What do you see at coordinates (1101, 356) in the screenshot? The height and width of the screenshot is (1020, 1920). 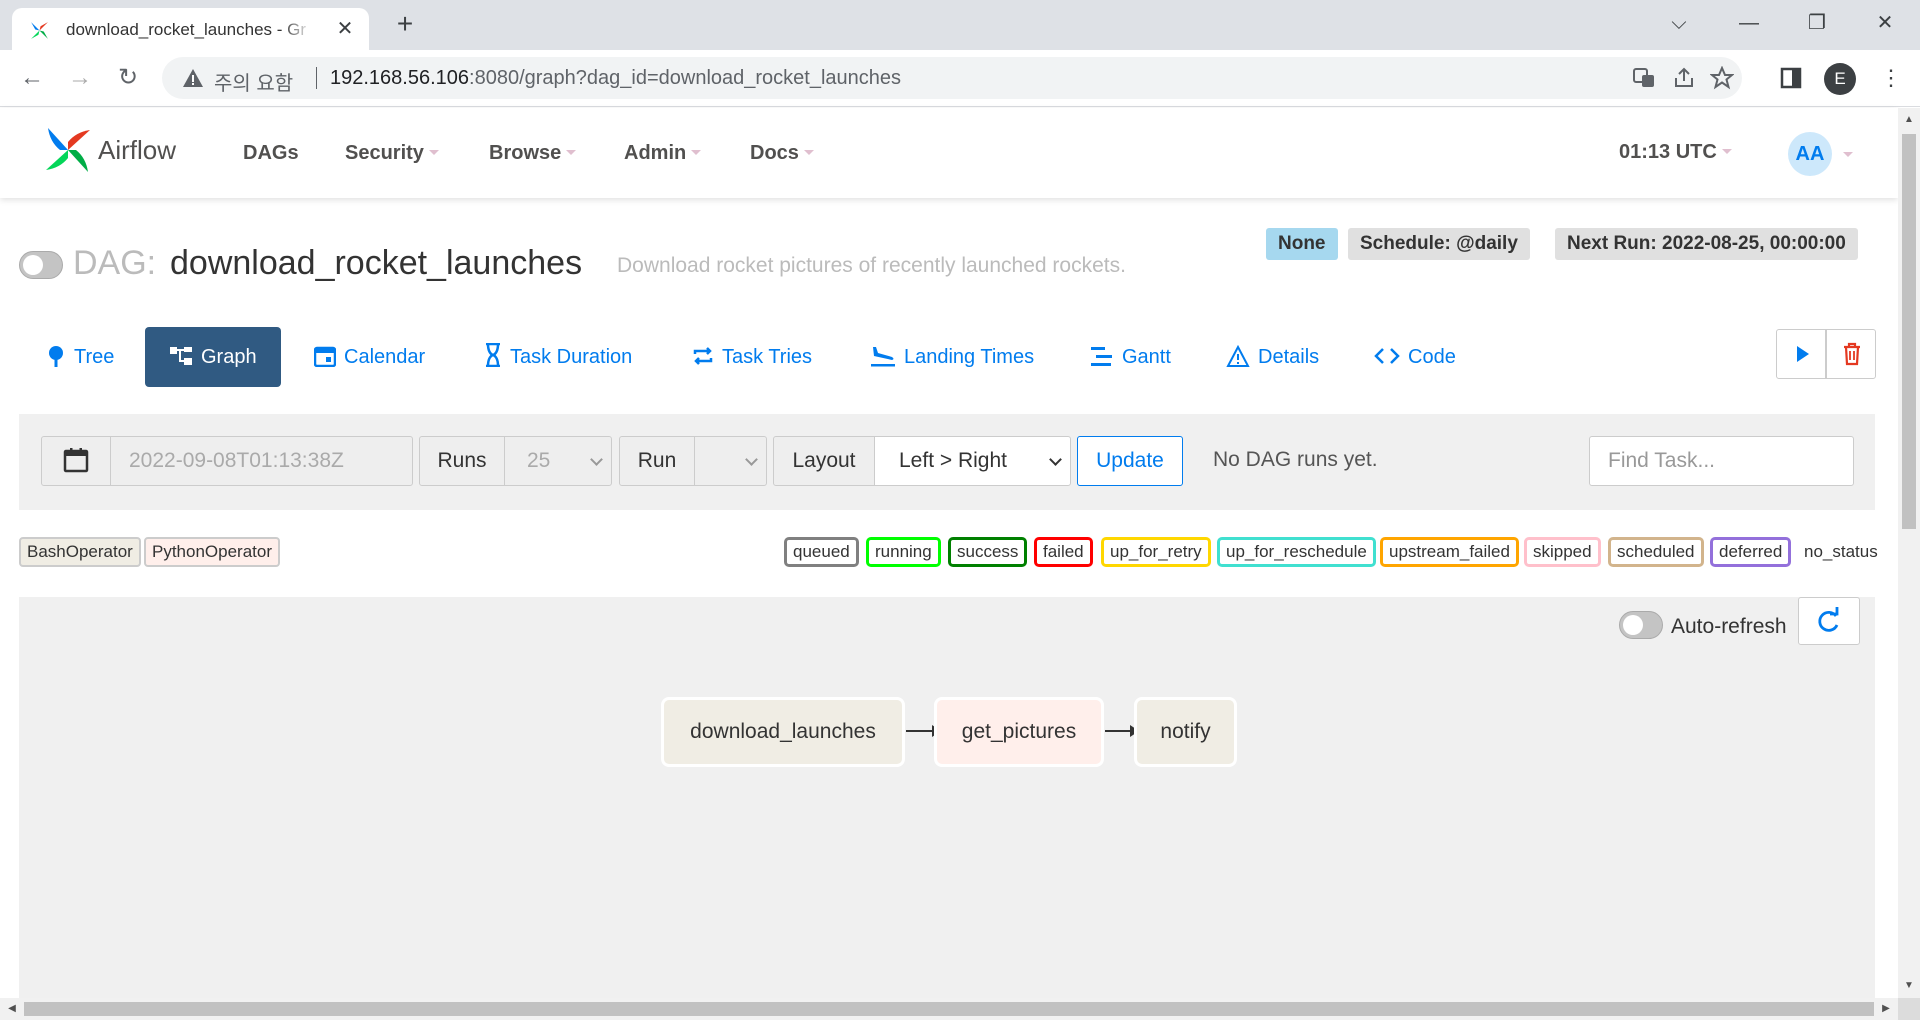 I see `gantt-icon` at bounding box center [1101, 356].